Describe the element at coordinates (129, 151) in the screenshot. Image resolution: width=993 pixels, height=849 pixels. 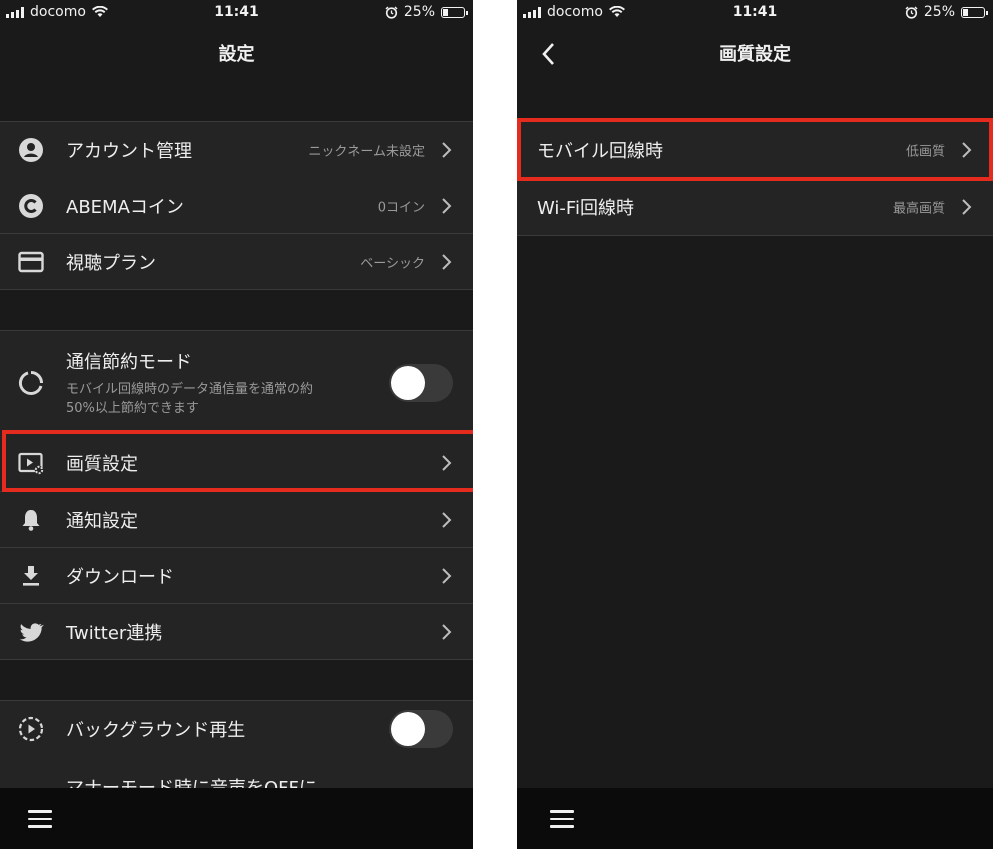
I see `row-label: アカウント管理` at that location.